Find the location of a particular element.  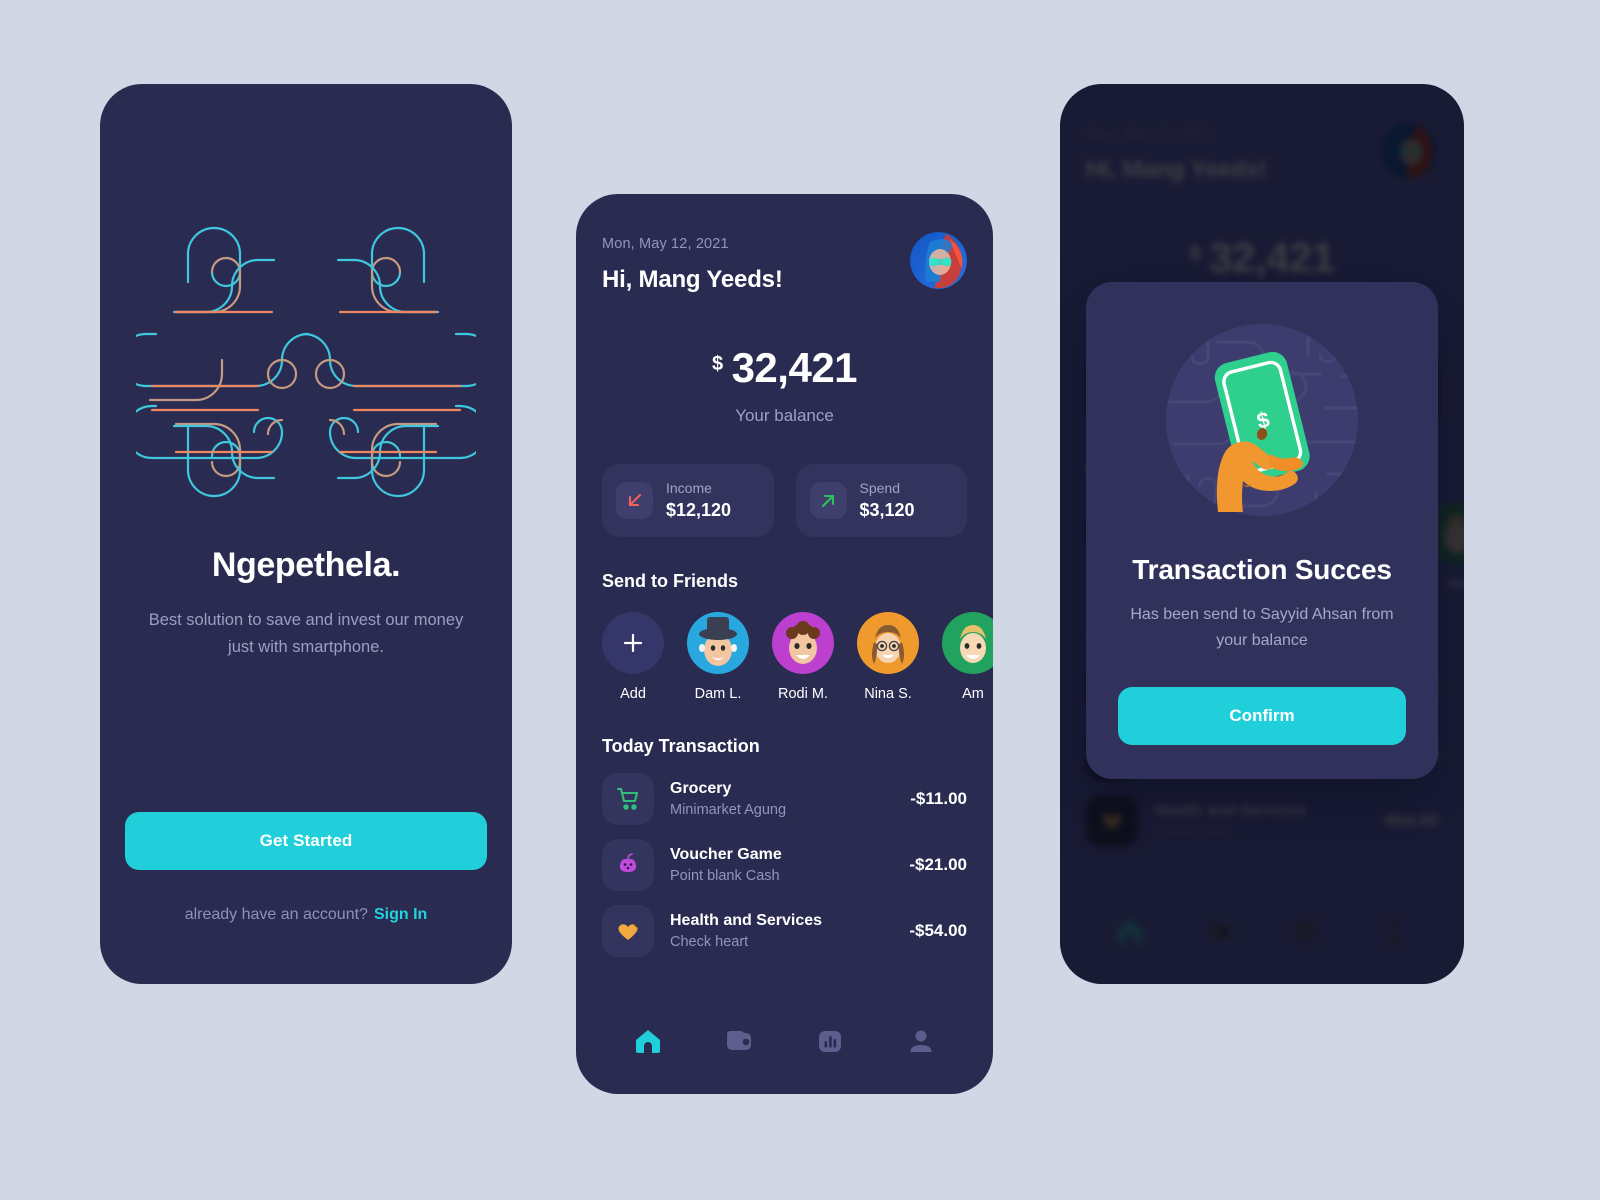

transaction-subtitle: Check heart is located at coordinates (709, 942).